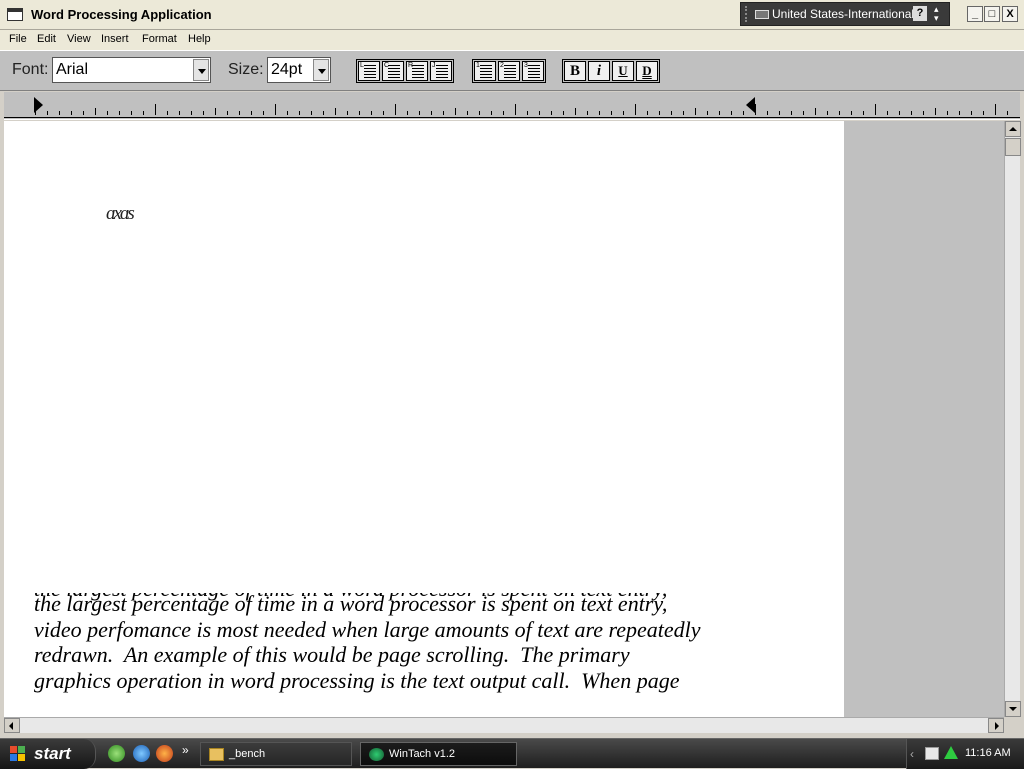 The image size is (1024, 769). I want to click on underline-button: U, so click(623, 71).